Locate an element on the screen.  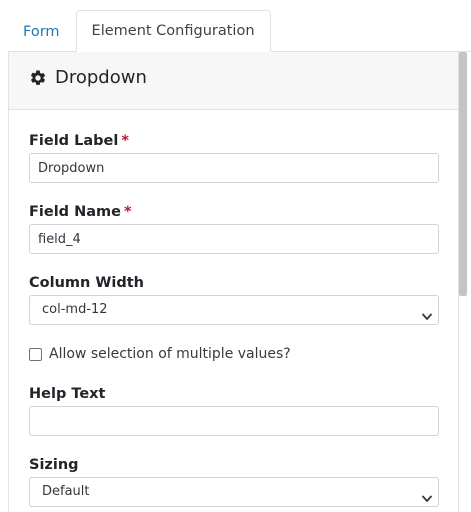
field-label-input is located at coordinates (234, 168).